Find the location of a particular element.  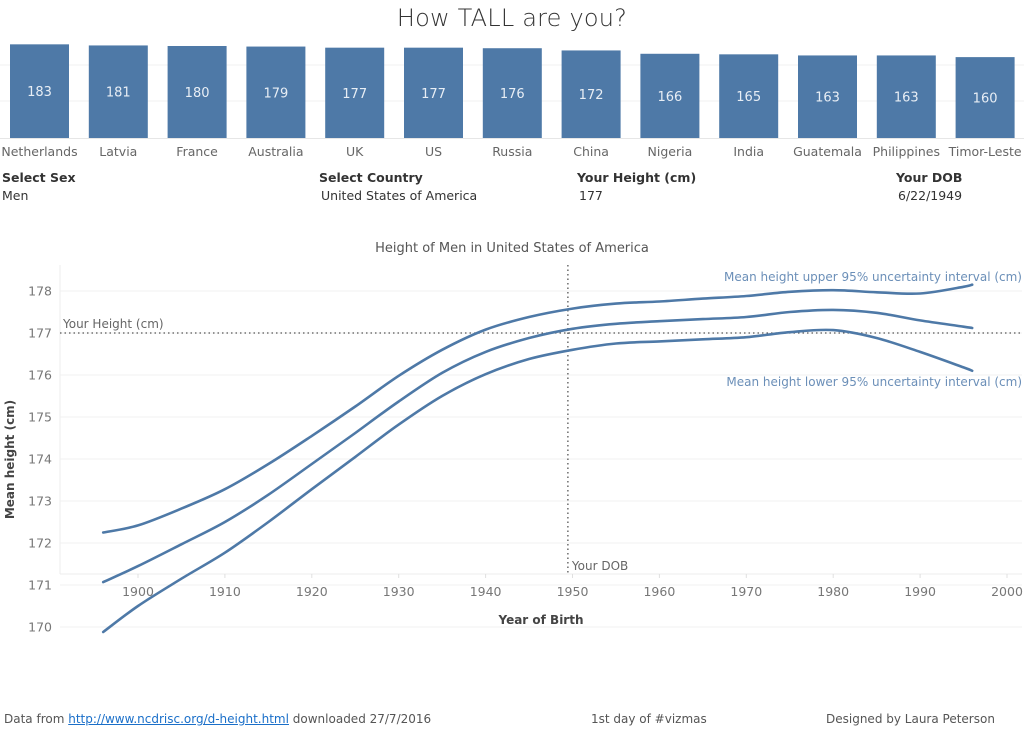

x-tick-label: 1940 is located at coordinates (486, 591).